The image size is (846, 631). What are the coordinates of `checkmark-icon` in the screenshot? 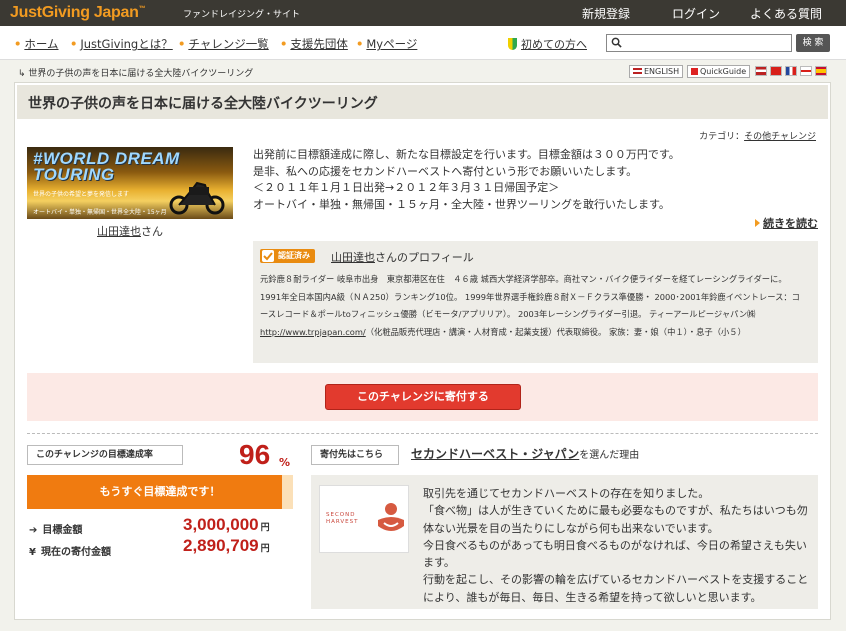 It's located at (268, 256).